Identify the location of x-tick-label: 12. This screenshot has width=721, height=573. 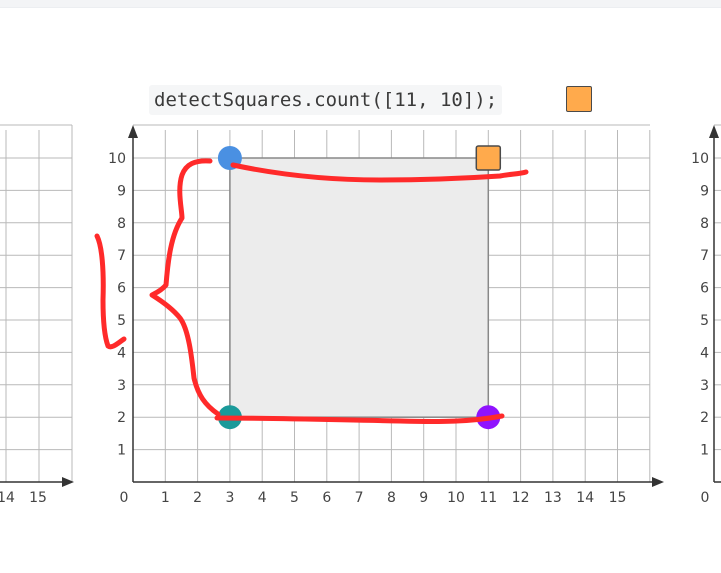
(521, 498).